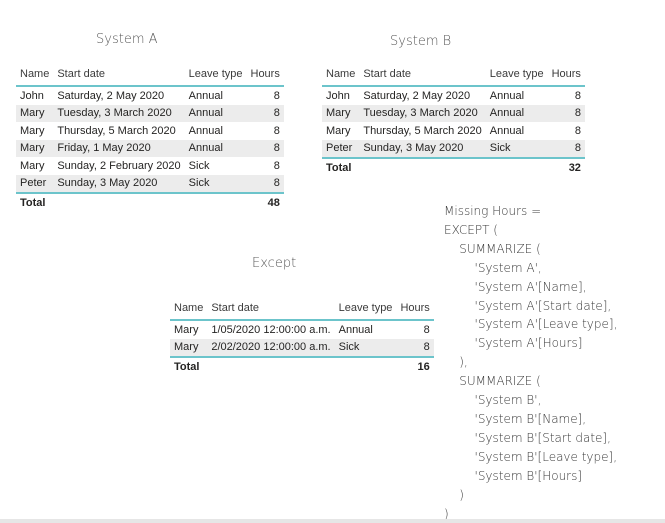 This screenshot has width=665, height=523. I want to click on dax-line: EXCEPT (, so click(471, 229).